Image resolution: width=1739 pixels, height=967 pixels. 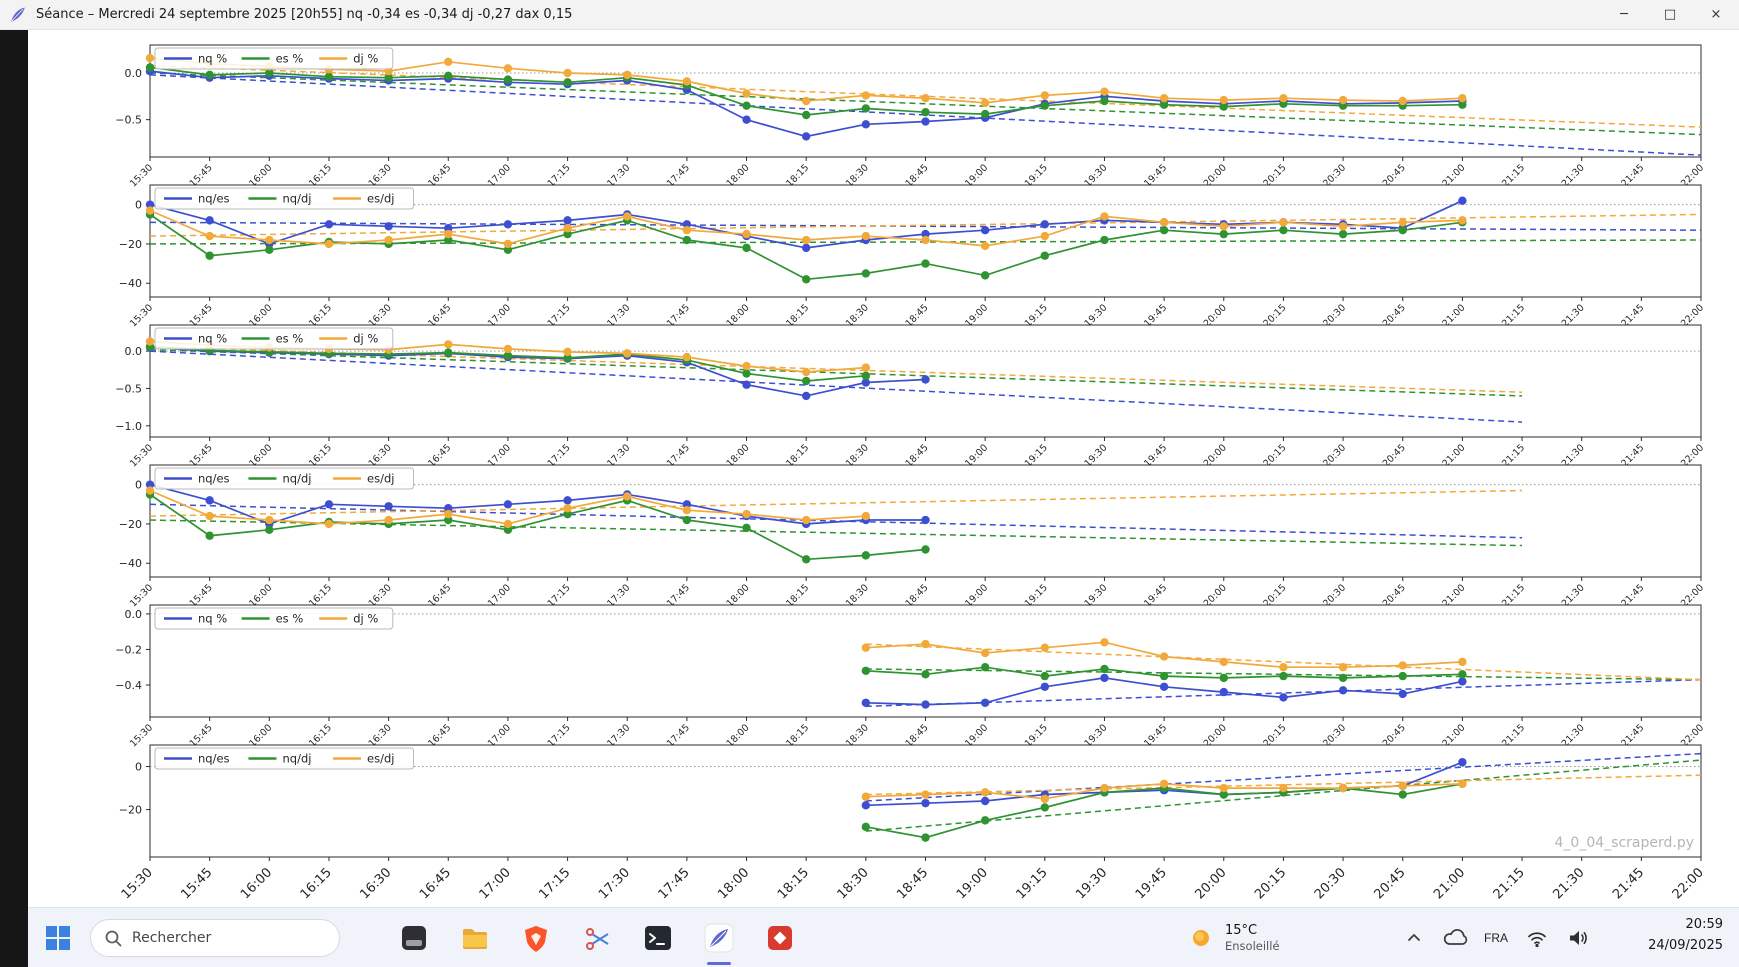 I want to click on python-figure-window-button, so click(x=719, y=941).